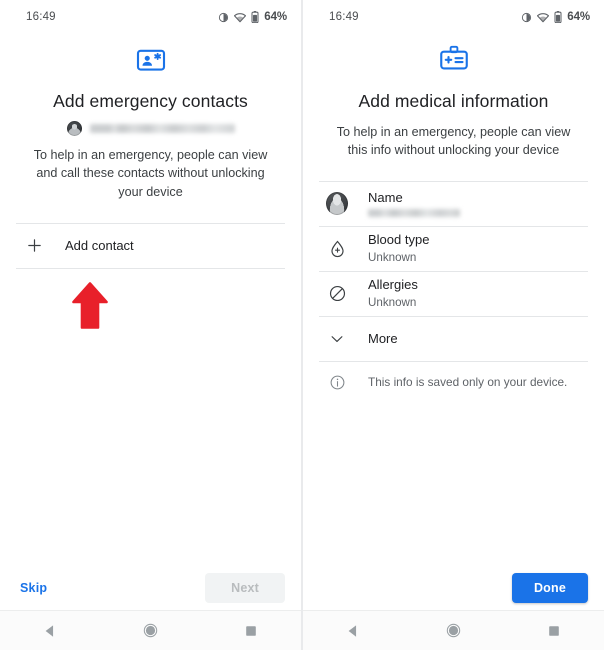  I want to click on list-item-label: Name, so click(385, 197).